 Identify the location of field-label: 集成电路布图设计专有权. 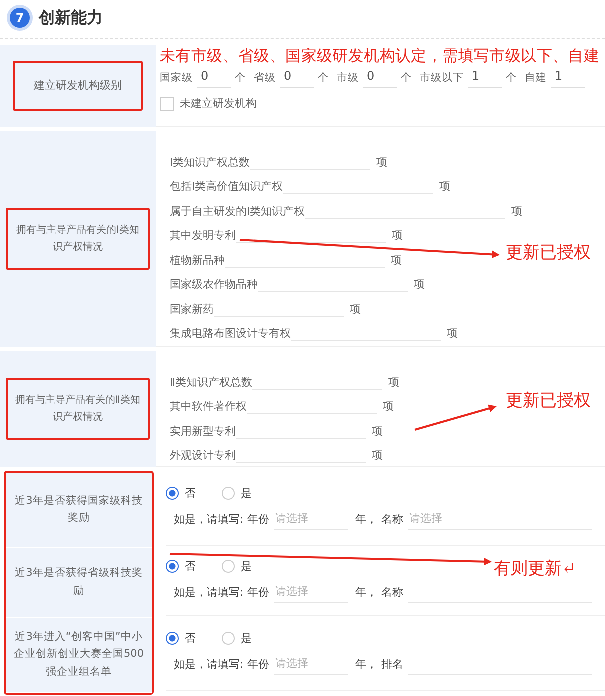
(230, 333).